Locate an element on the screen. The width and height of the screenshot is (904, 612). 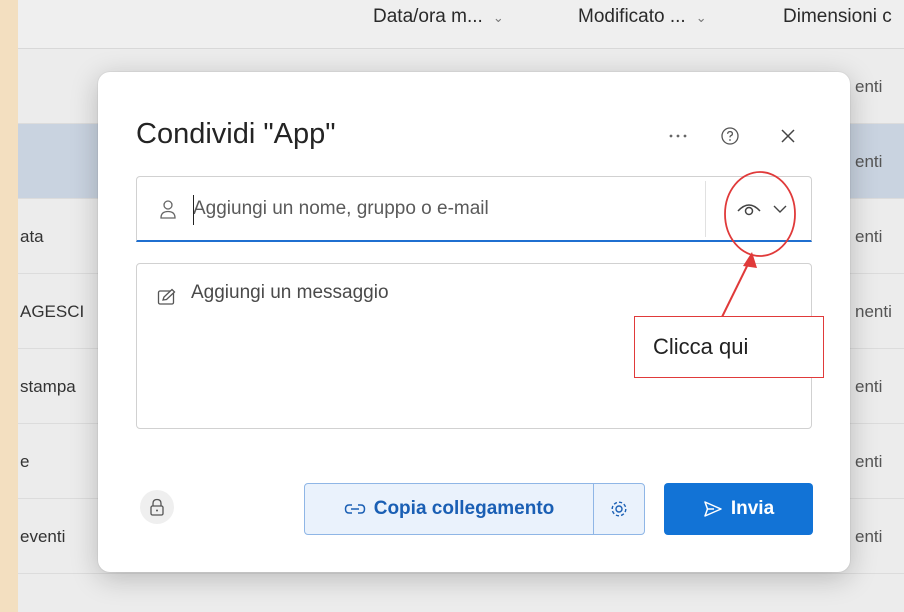
copy-link-label: Copia collegamento is located at coordinates (464, 508).